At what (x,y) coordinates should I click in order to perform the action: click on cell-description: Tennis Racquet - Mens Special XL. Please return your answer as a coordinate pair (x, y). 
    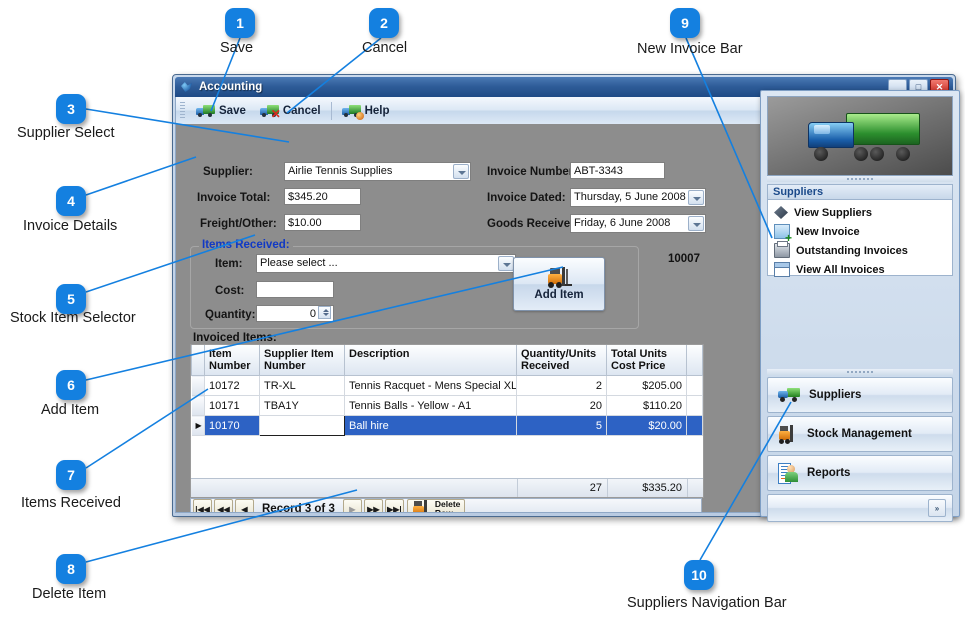
    Looking at the image, I should click on (430, 385).